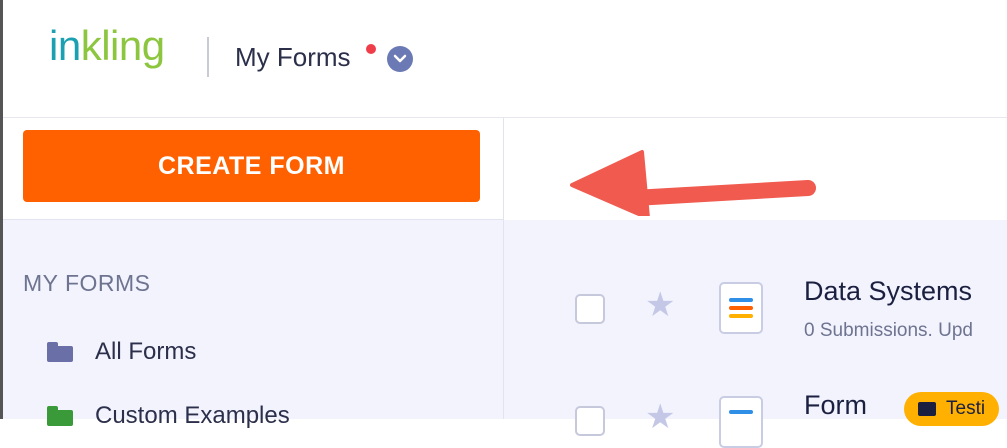 This screenshot has width=1007, height=448. I want to click on sidebar-item-label: All Forms, so click(146, 351).